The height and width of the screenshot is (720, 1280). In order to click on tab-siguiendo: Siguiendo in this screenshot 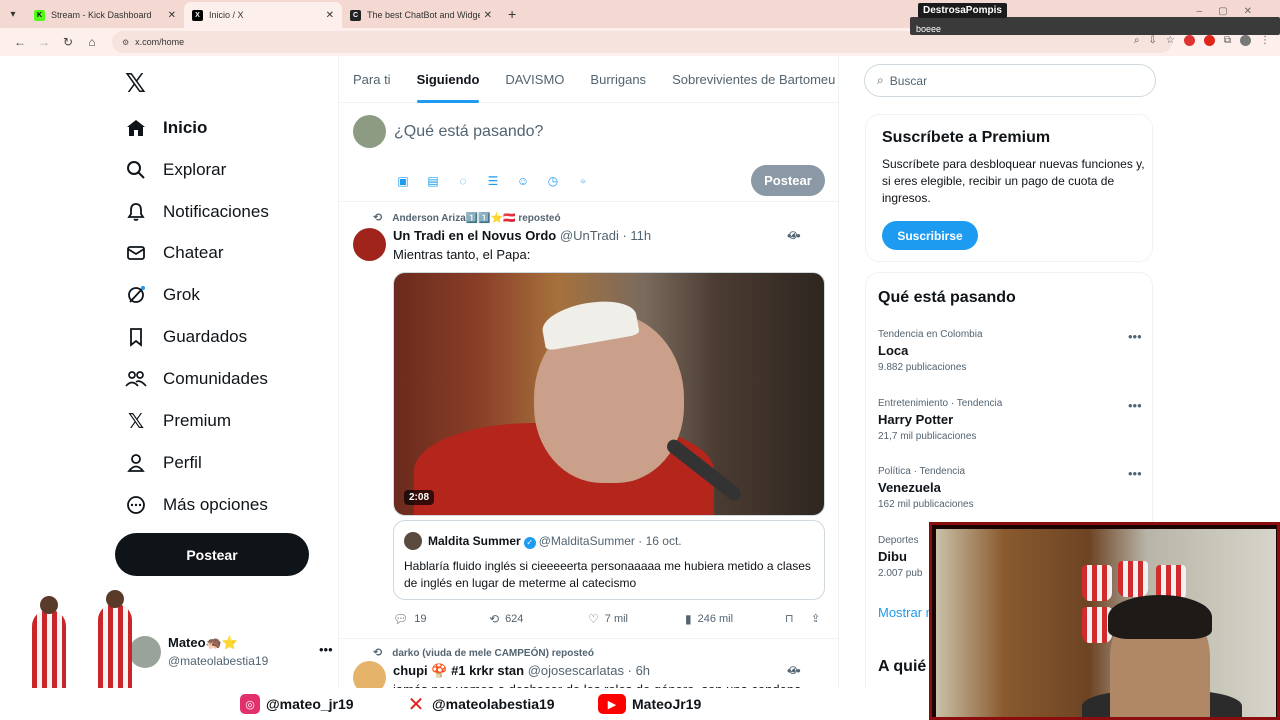, I will do `click(447, 79)`.